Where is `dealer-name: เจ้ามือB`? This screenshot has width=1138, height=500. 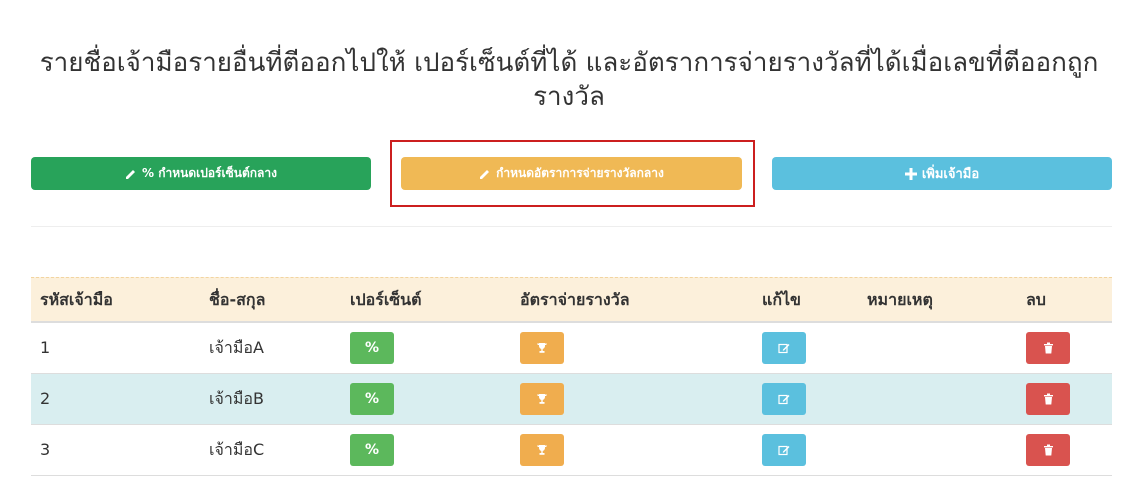
dealer-name: เจ้ามือB is located at coordinates (236, 398).